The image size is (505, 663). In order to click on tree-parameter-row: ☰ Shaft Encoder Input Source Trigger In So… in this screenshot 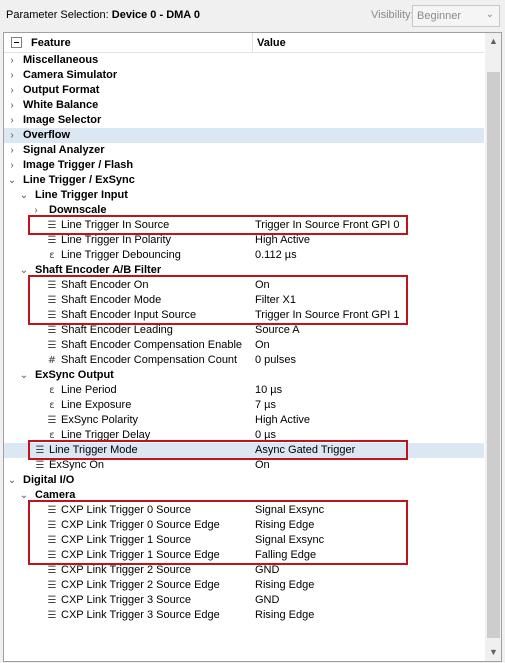, I will do `click(244, 315)`.